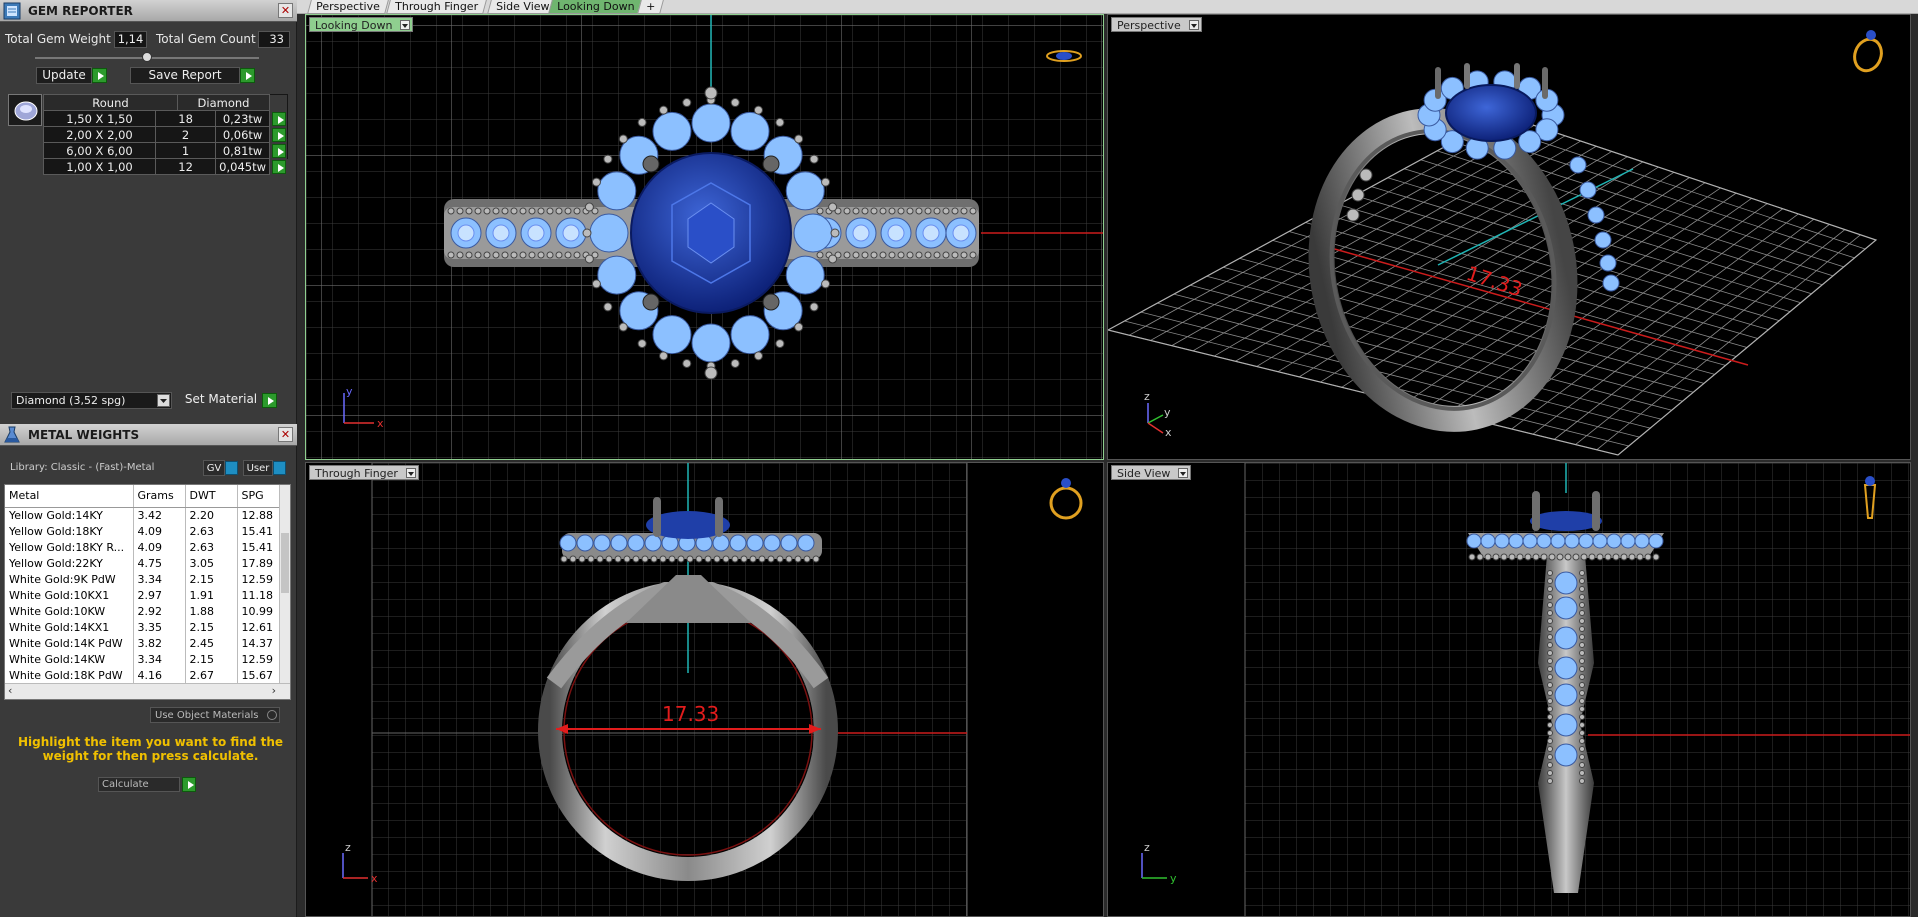  Describe the element at coordinates (272, 715) in the screenshot. I see `radio-icon` at that location.